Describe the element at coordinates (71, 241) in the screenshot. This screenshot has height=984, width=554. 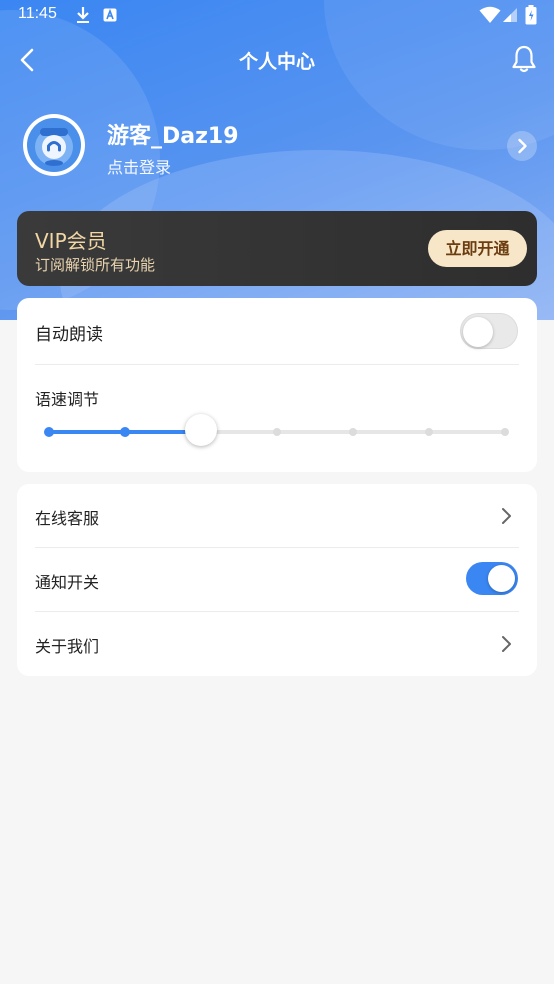
I see `vip-title: VIP会员` at that location.